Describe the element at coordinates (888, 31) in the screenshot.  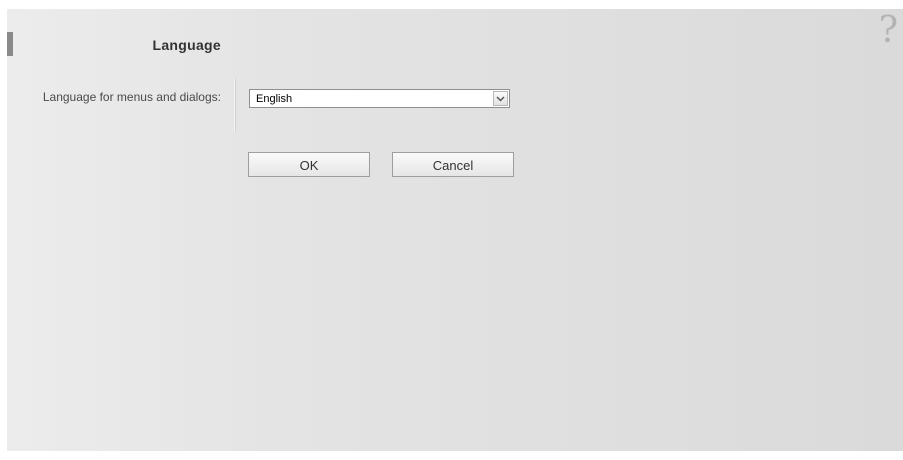
I see `help-icon: ?` at that location.